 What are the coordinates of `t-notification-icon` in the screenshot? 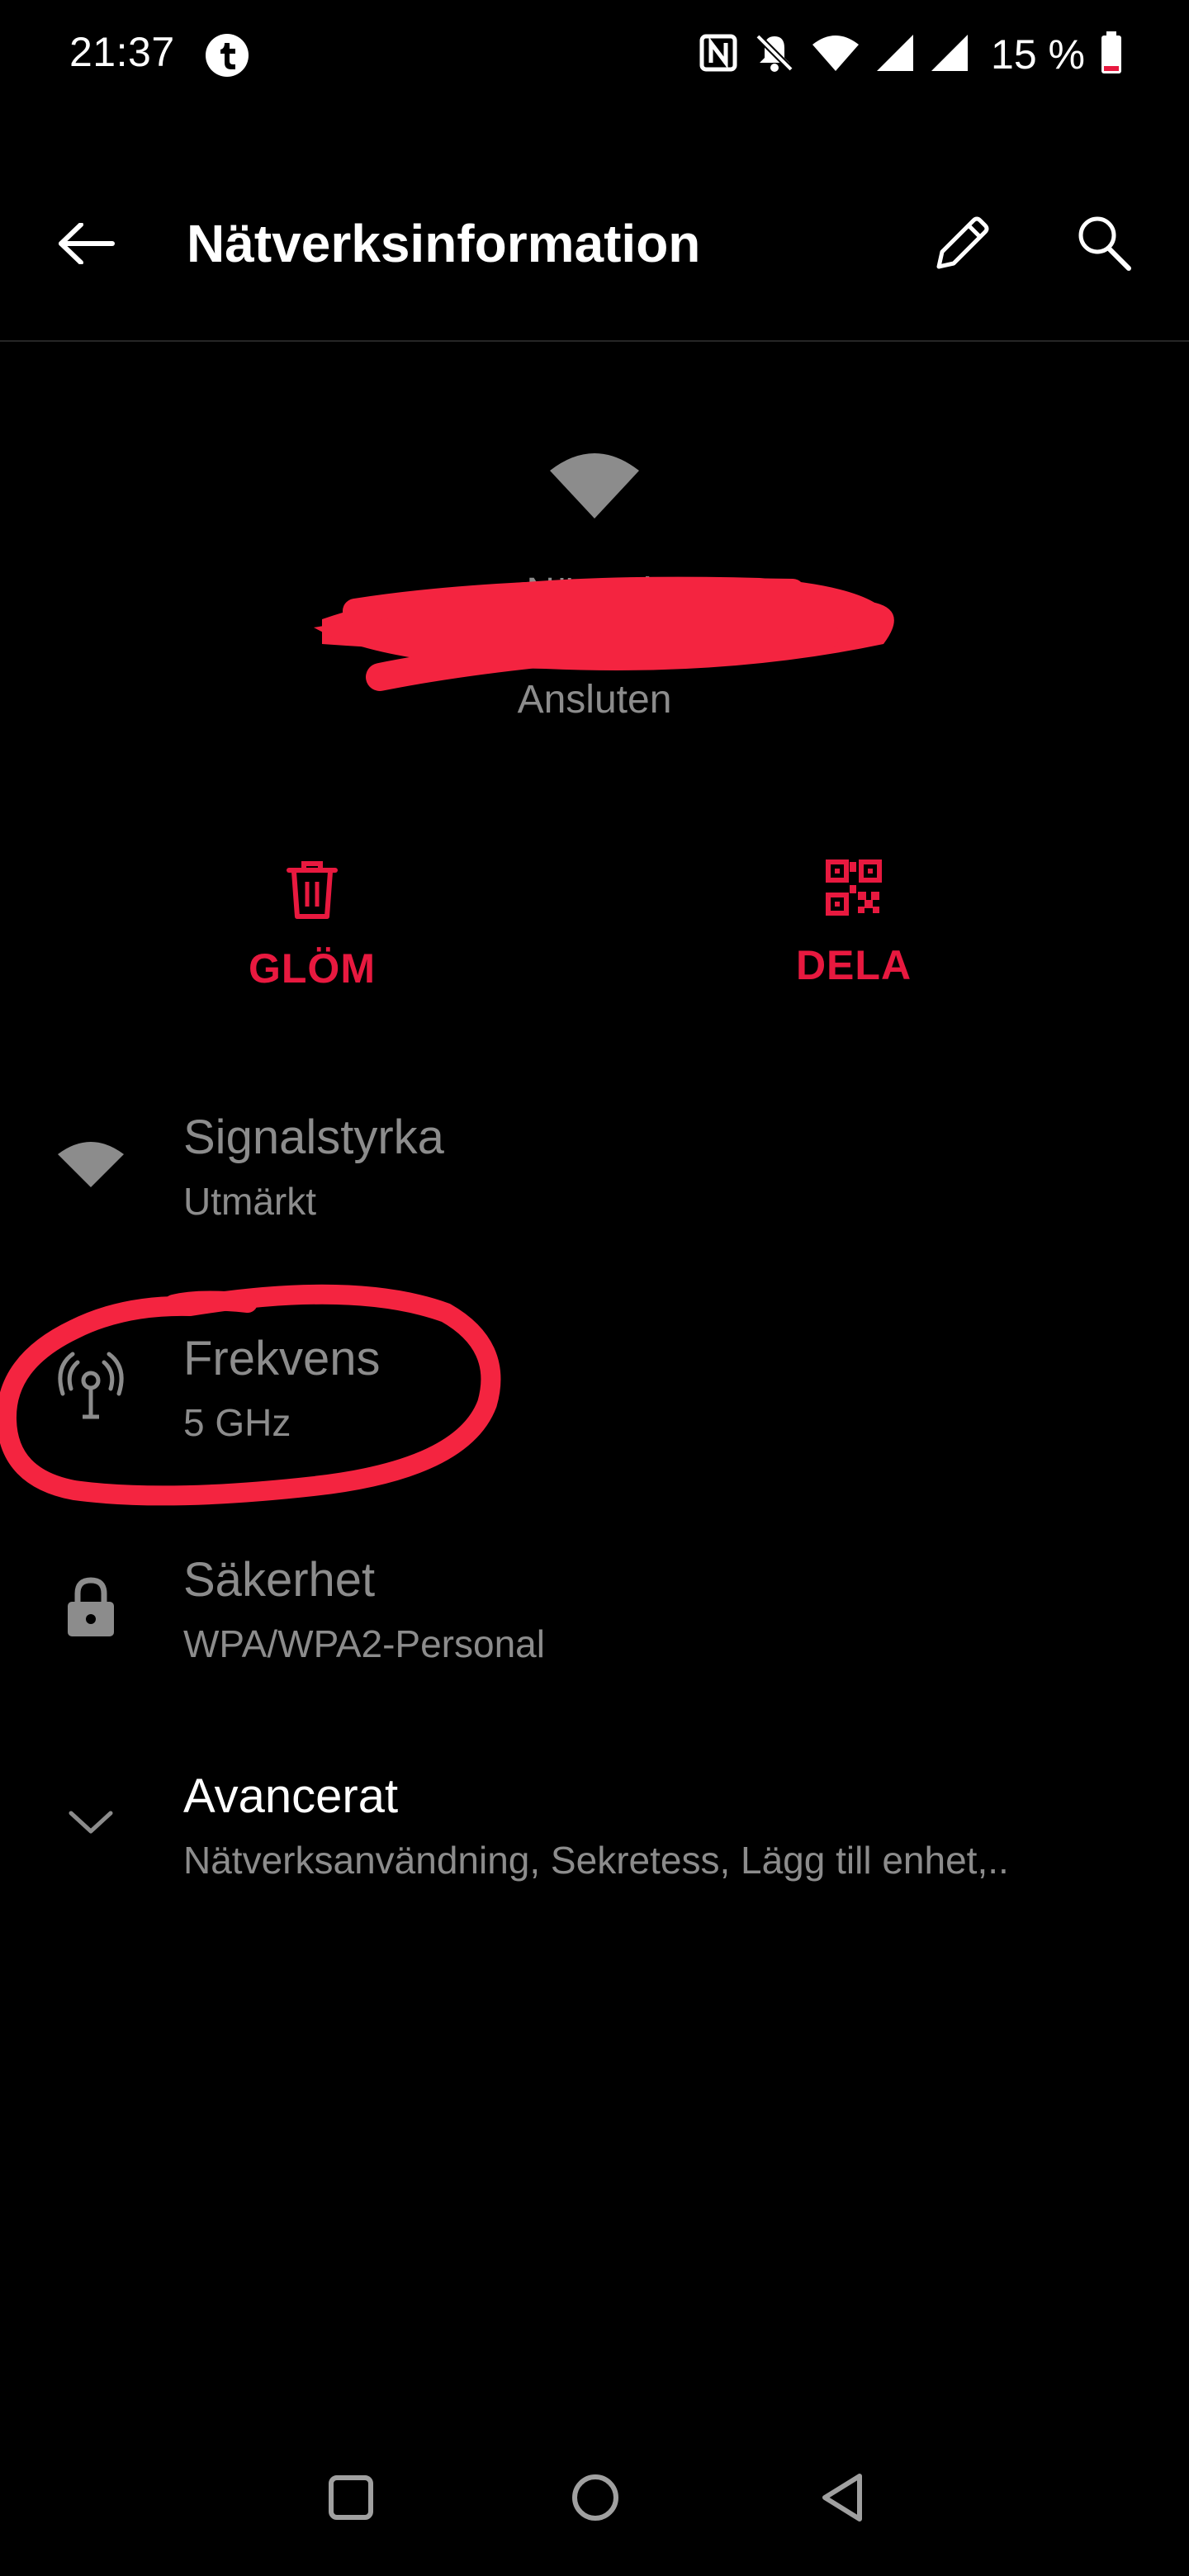 It's located at (227, 55).